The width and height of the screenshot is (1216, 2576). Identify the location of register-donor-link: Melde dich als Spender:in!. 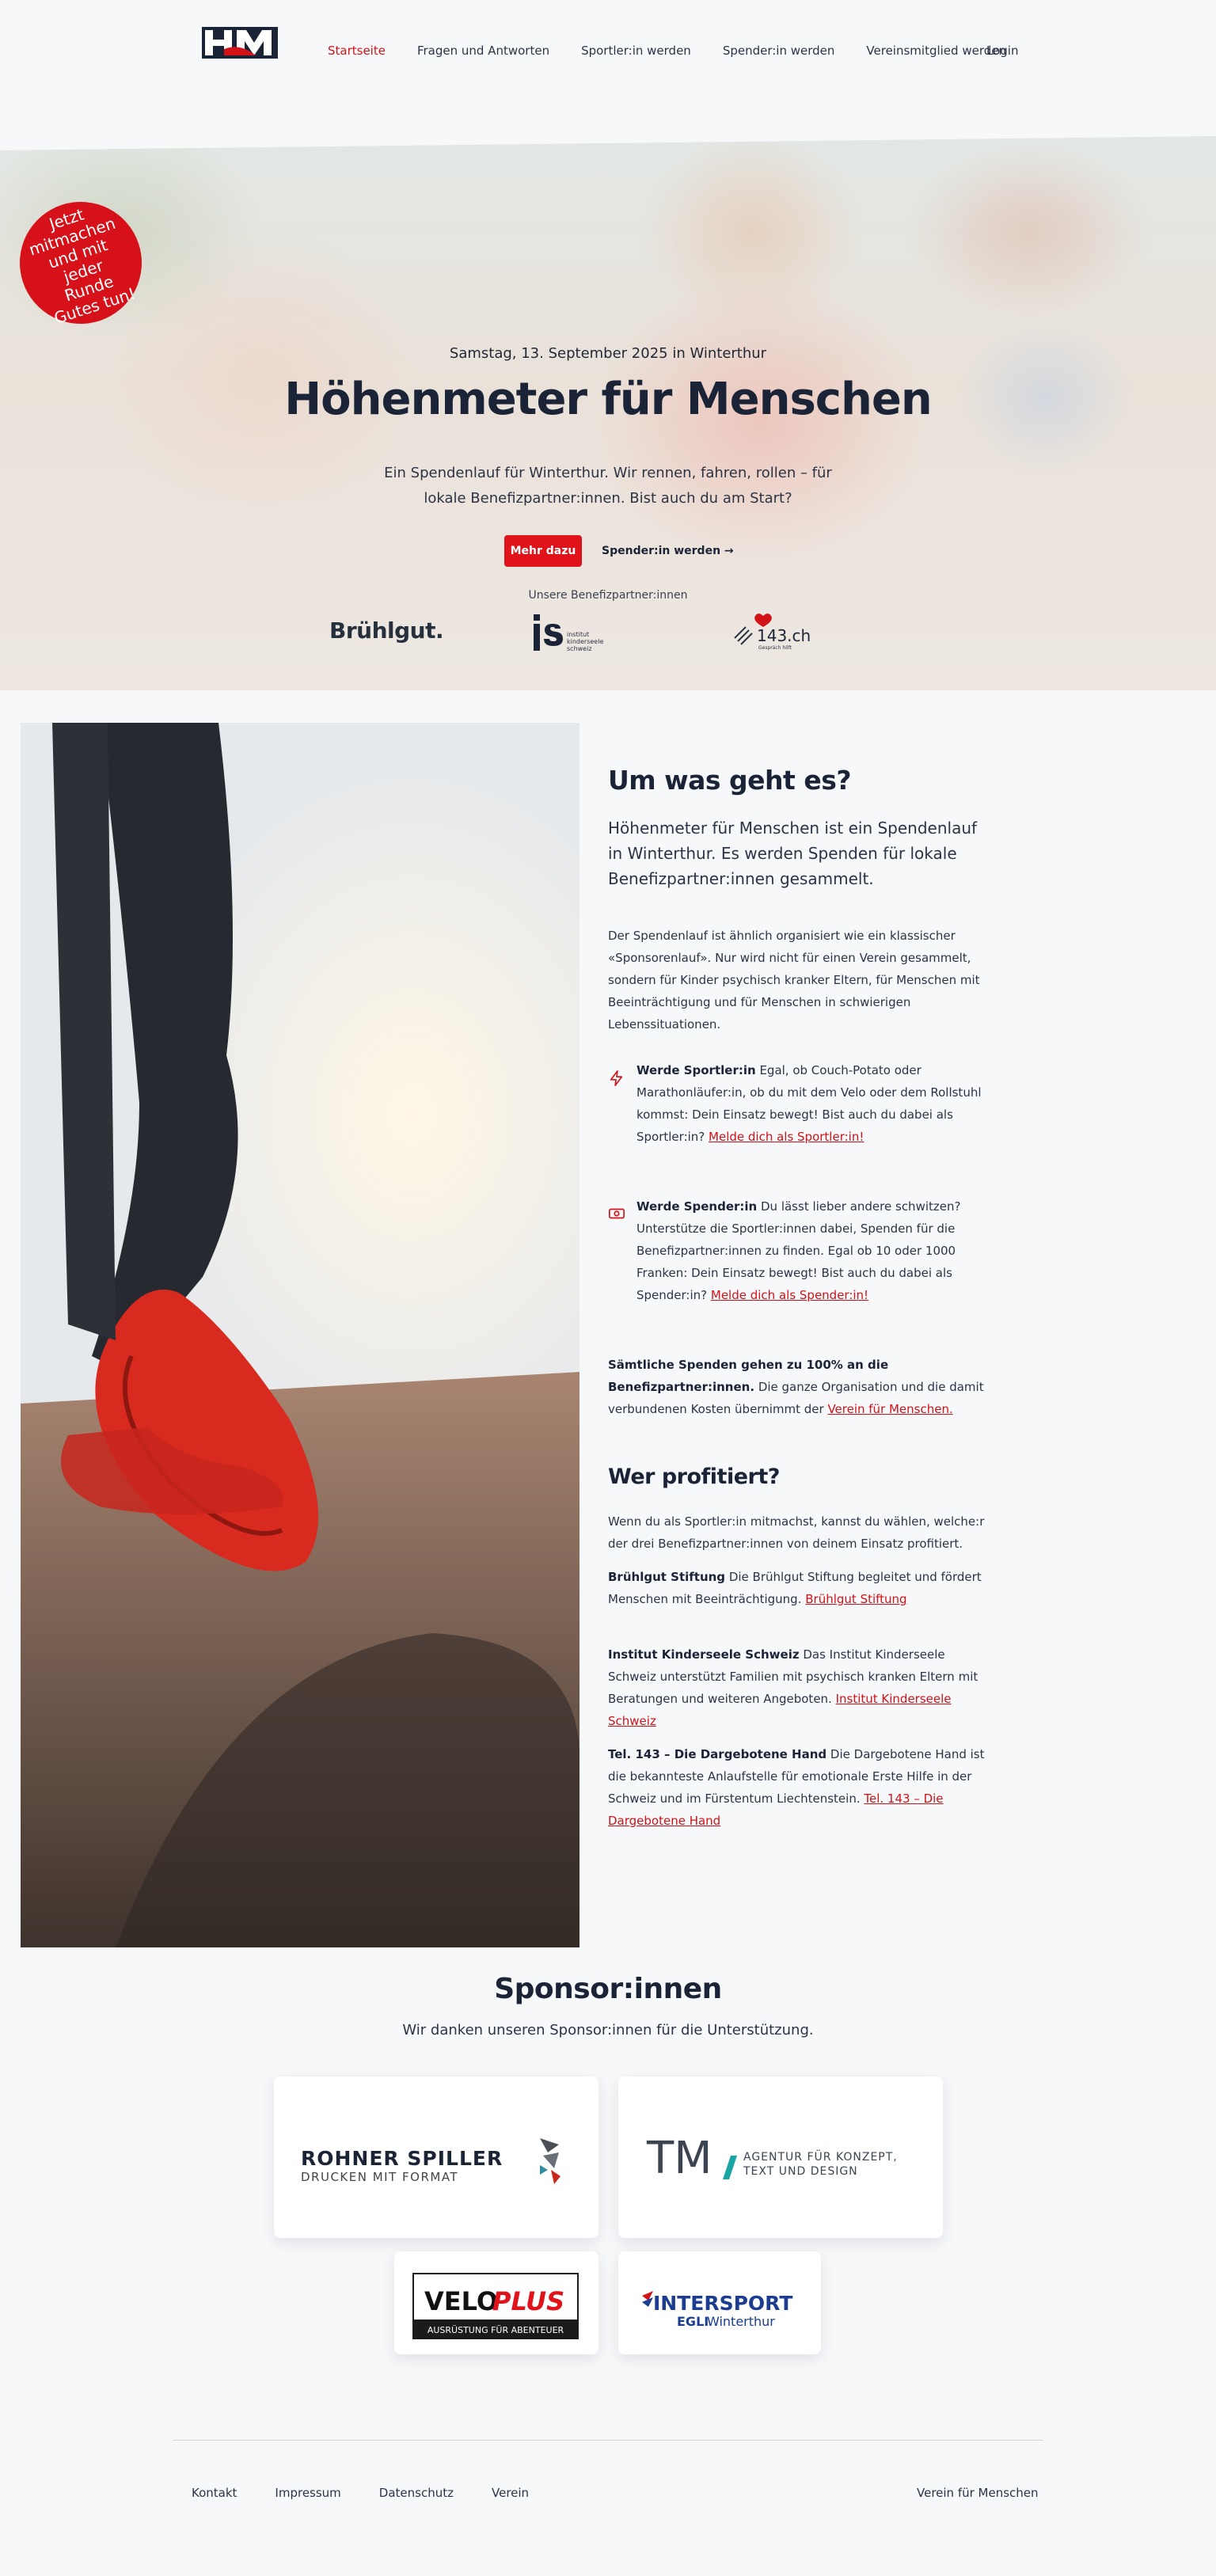
(789, 1295).